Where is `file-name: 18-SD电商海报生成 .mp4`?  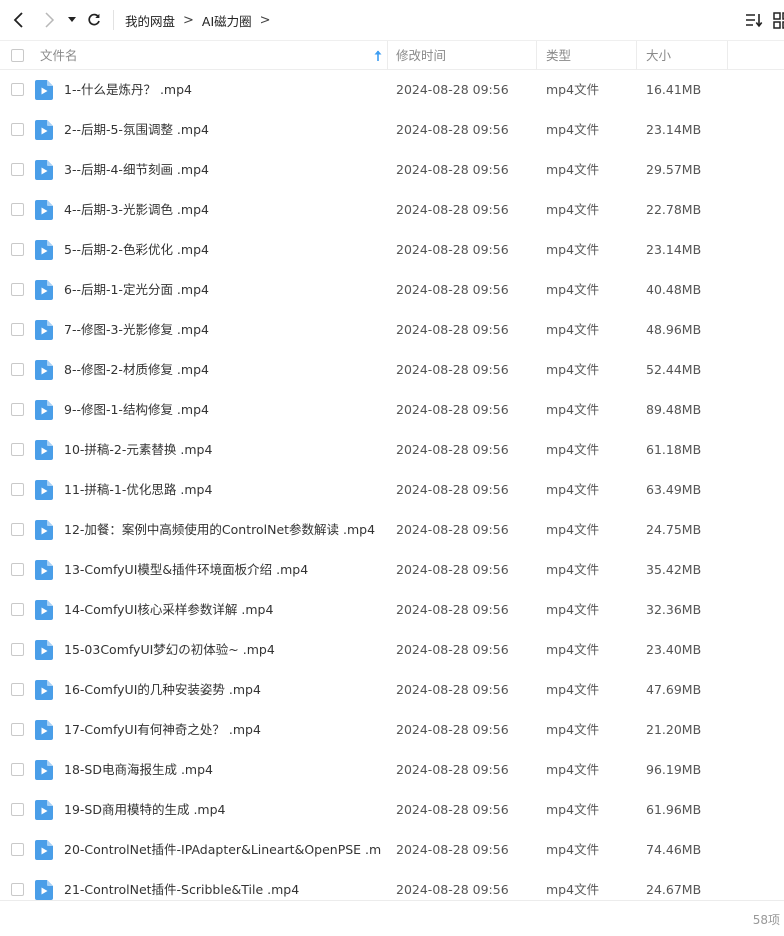
file-name: 18-SD电商海报生成 .mp4 is located at coordinates (223, 770).